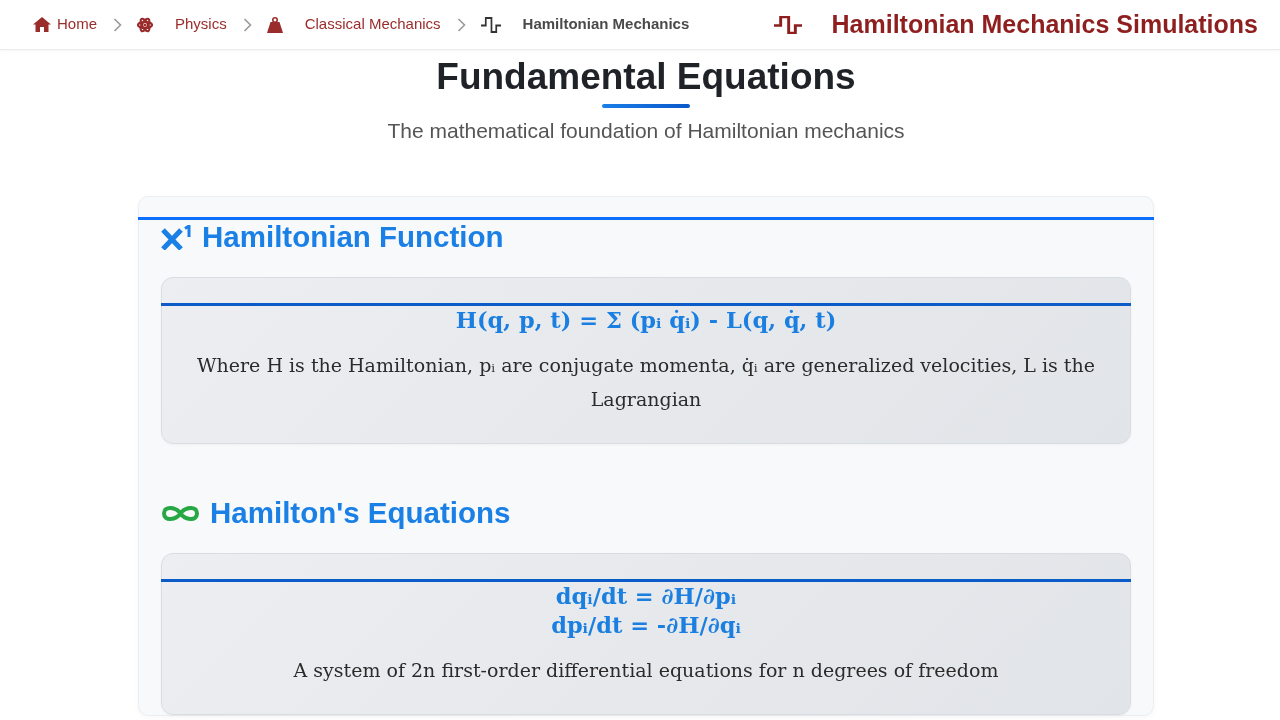 Image resolution: width=1280 pixels, height=720 pixels. What do you see at coordinates (77, 24) in the screenshot?
I see `breadcrumb-link: Home` at bounding box center [77, 24].